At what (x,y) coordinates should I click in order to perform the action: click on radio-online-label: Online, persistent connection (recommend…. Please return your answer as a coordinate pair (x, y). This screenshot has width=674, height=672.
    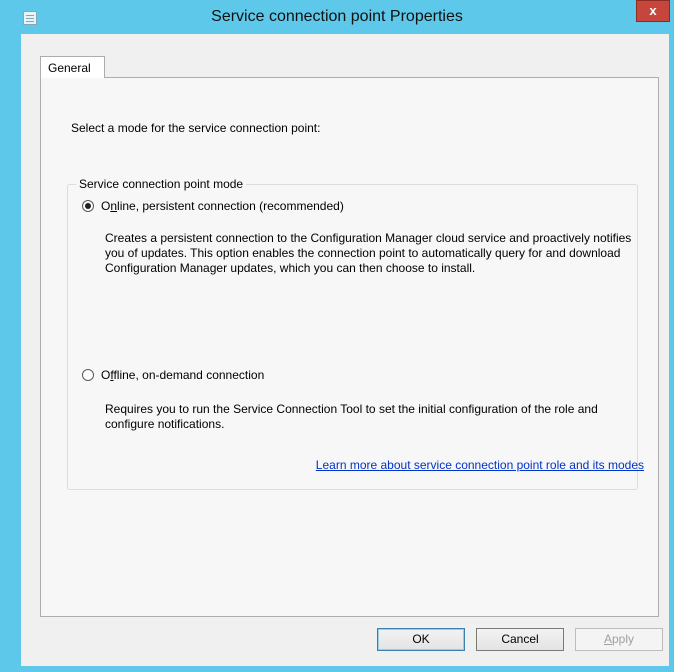
    Looking at the image, I should click on (222, 206).